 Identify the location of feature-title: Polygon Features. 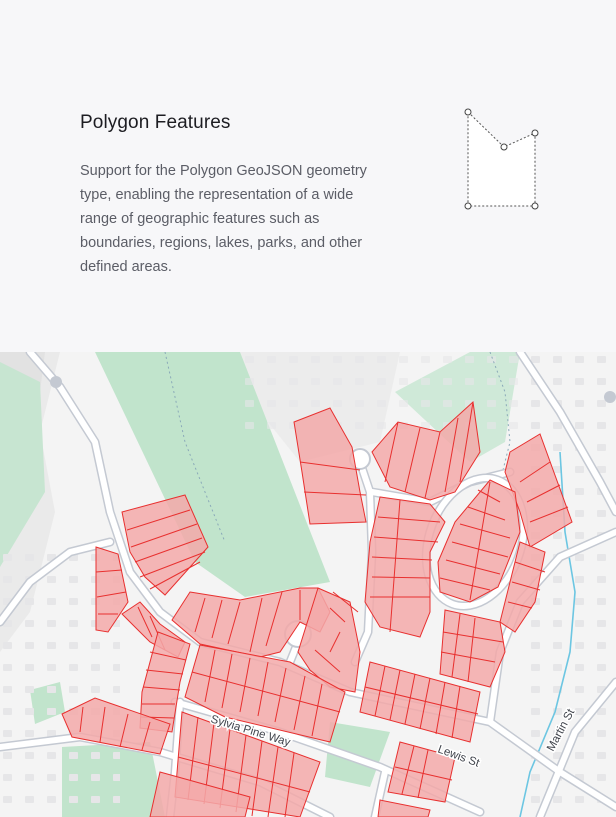
(155, 122).